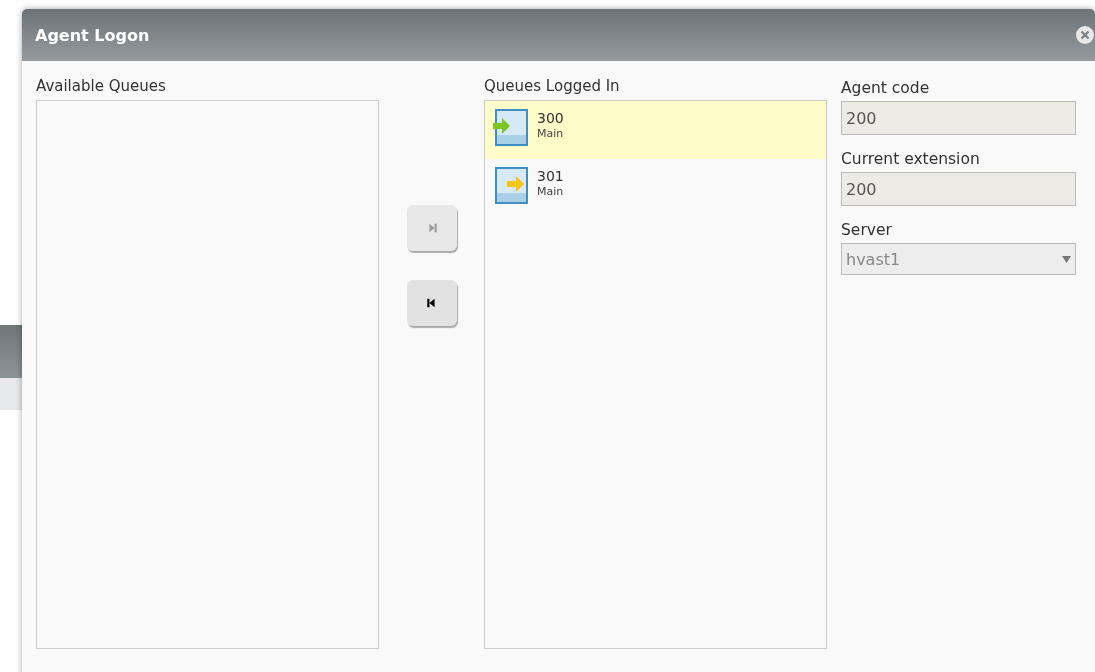 This screenshot has height=672, width=1095. I want to click on field-label: Server, so click(867, 230).